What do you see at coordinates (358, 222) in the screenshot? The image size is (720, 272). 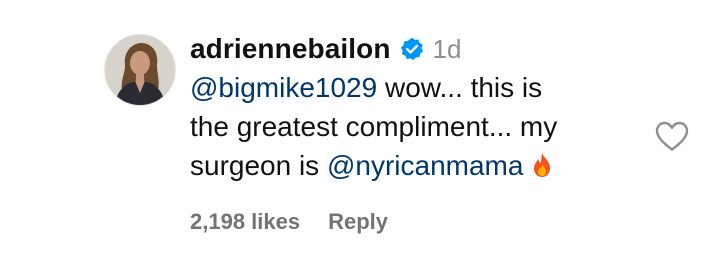 I see `reply-button: Reply` at bounding box center [358, 222].